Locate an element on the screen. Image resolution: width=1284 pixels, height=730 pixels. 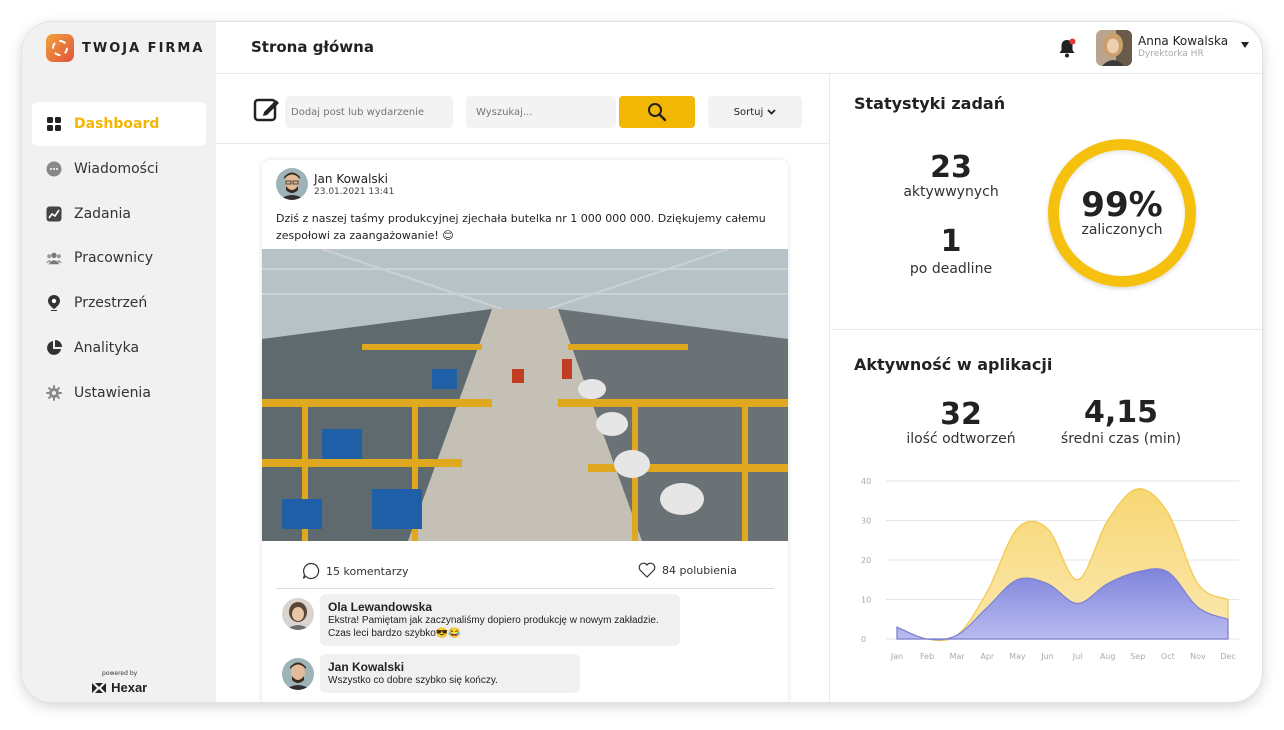
like-button: 84 polubienia is located at coordinates (687, 570).